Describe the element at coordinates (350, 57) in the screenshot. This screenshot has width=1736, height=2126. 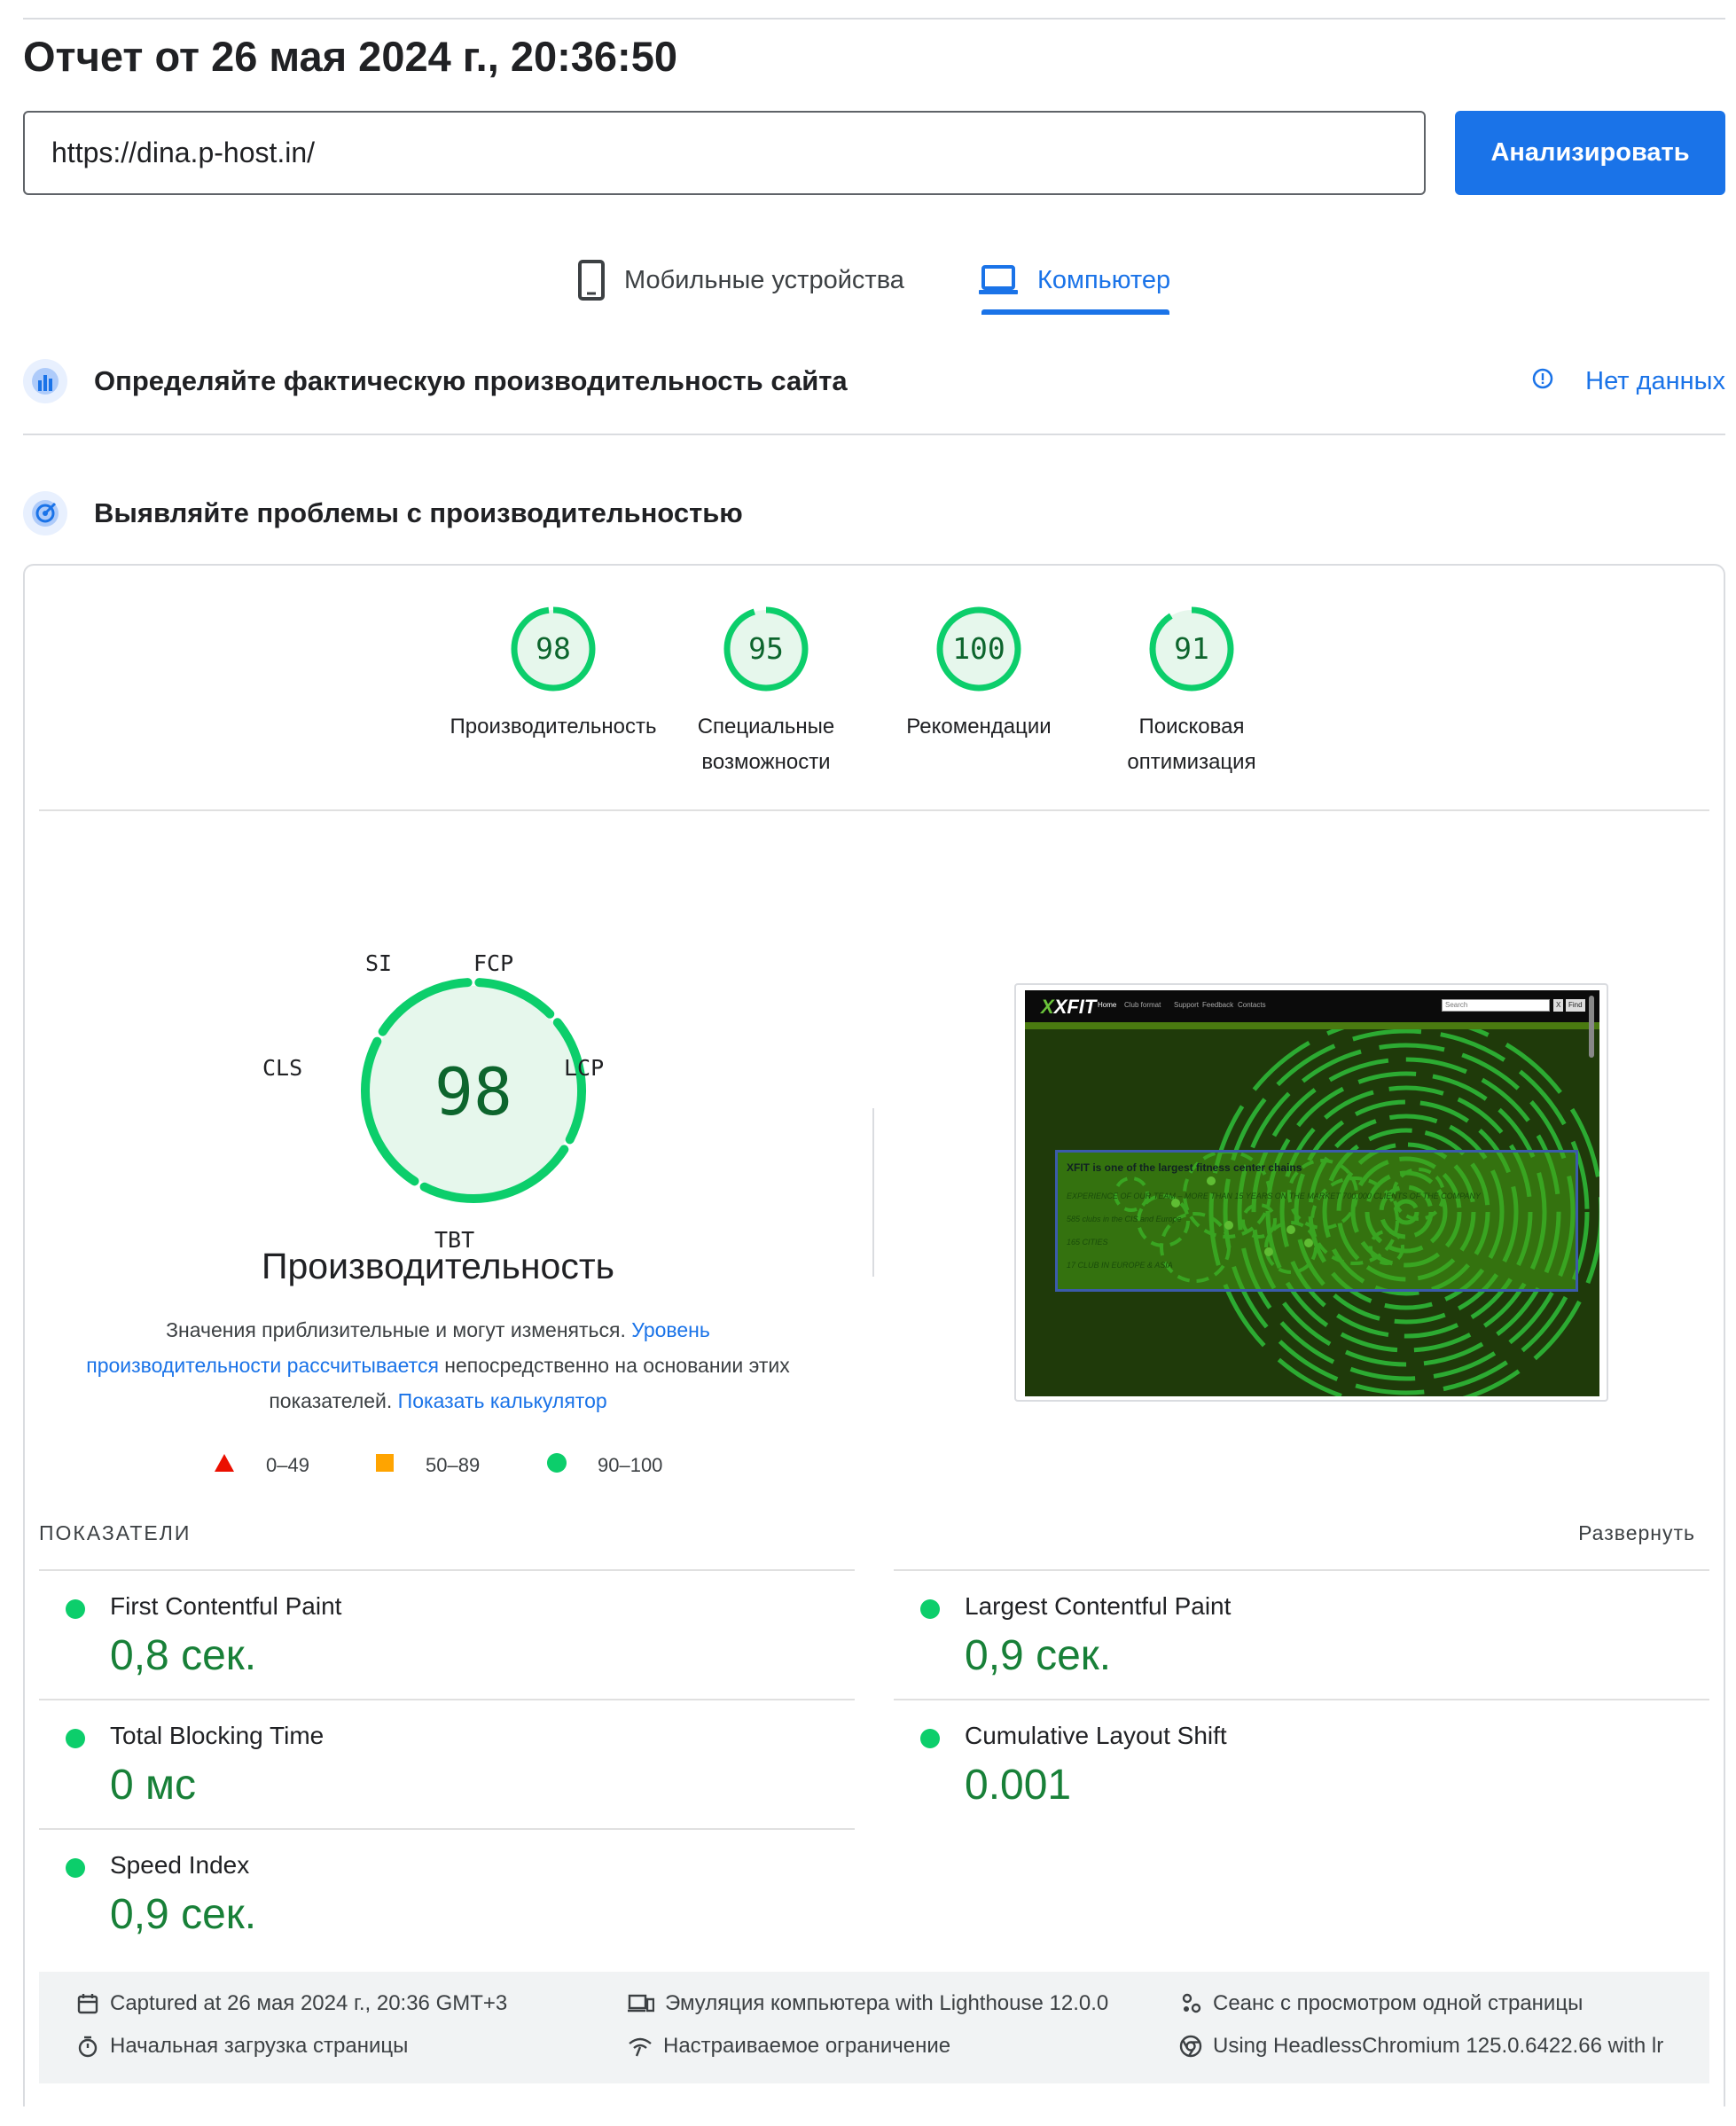
I see `report-title: Отчет от 26 мая 2024 г., 20:36:50` at that location.